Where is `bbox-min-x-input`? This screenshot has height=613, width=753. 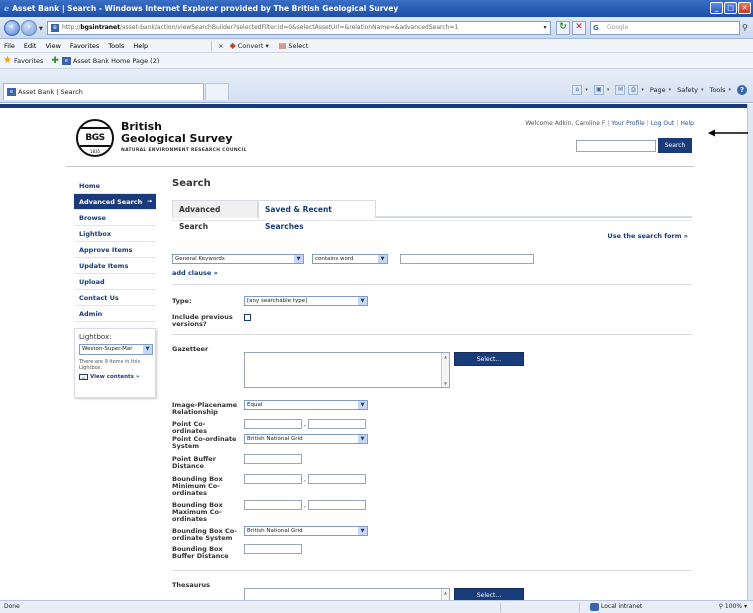 bbox-min-x-input is located at coordinates (273, 479).